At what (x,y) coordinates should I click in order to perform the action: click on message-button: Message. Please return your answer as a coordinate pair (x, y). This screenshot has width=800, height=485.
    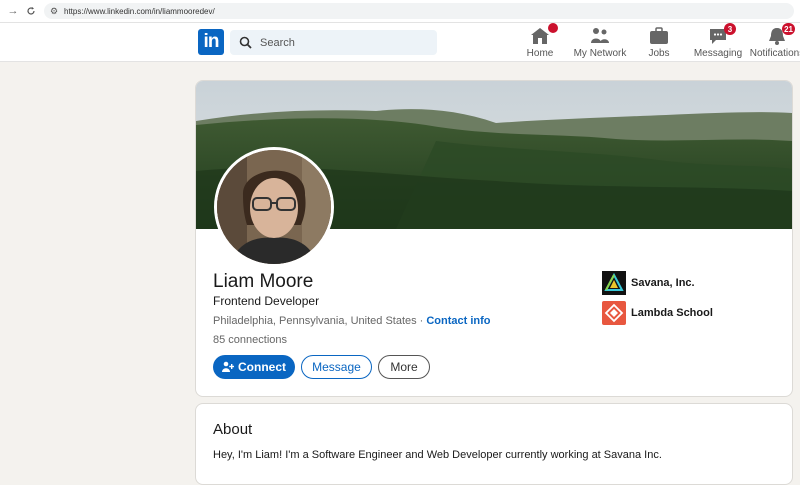
    Looking at the image, I should click on (336, 367).